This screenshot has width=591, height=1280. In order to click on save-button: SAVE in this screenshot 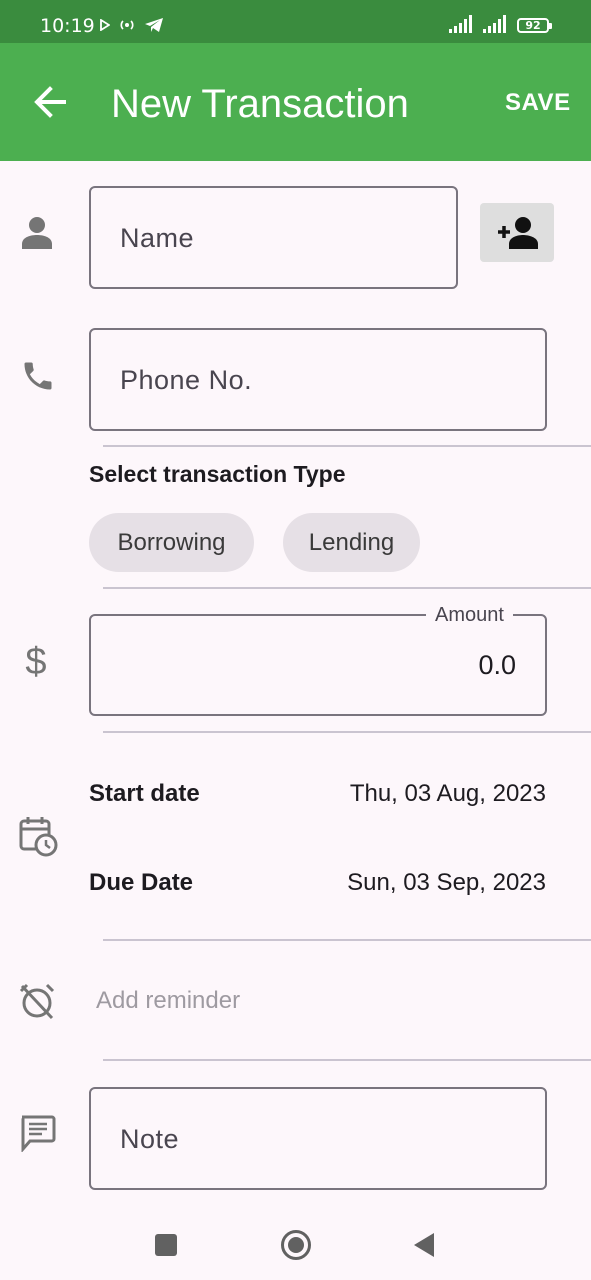, I will do `click(538, 103)`.